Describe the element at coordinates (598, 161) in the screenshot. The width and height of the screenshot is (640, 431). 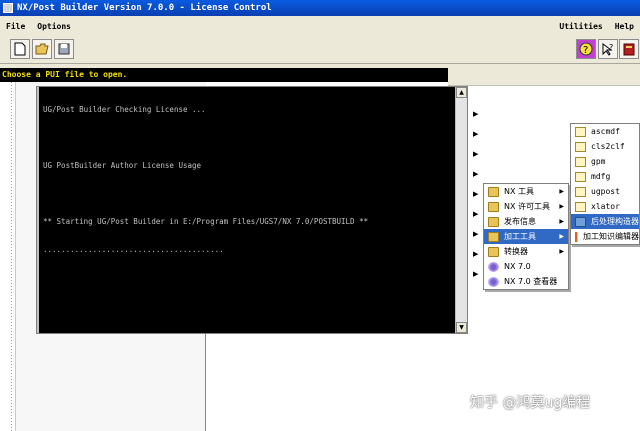
I see `menu-item-label: gpm` at that location.